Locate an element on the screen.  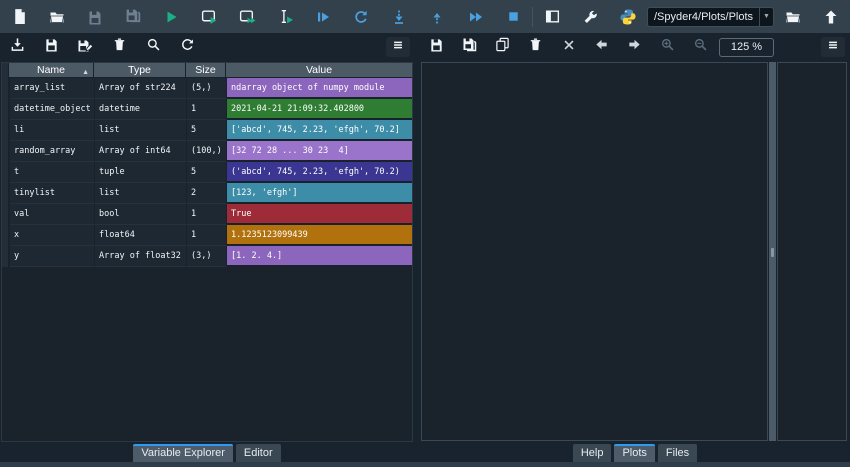
plots-options-button is located at coordinates (833, 47).